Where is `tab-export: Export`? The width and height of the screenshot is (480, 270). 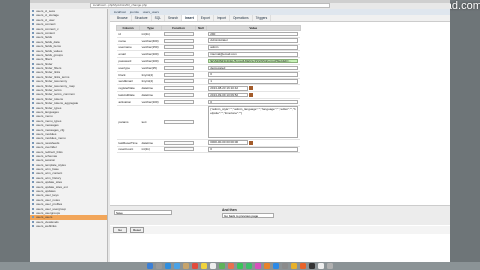 tab-export: Export is located at coordinates (206, 18).